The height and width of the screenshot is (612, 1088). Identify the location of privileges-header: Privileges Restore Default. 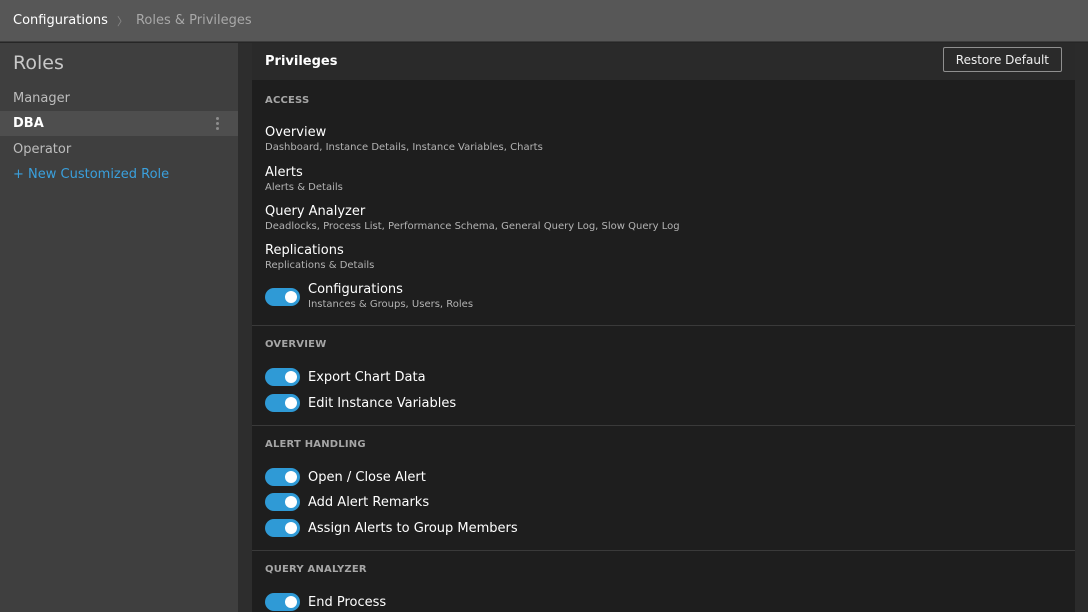
(663, 61).